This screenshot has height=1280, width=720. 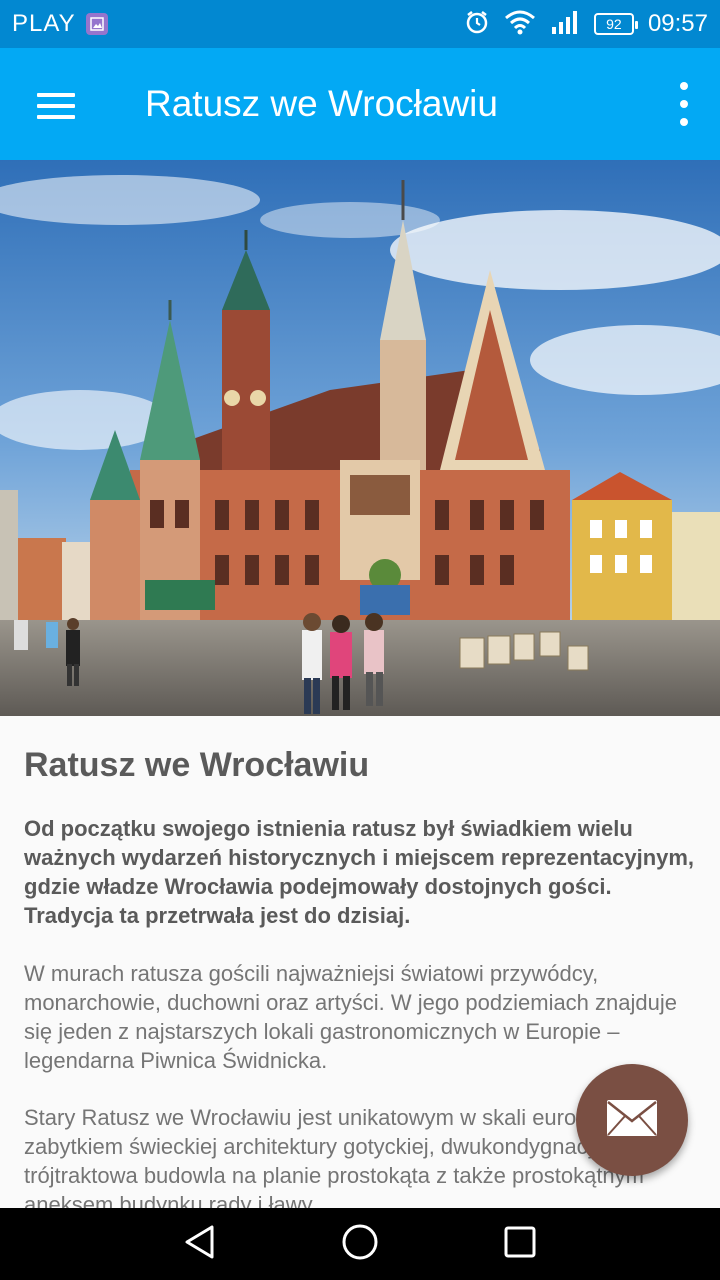 I want to click on recents-button, so click(x=520, y=1244).